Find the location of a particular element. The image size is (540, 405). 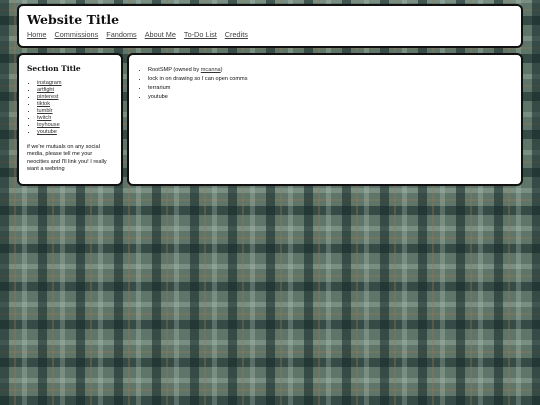

list-item: tiktok is located at coordinates (75, 104).